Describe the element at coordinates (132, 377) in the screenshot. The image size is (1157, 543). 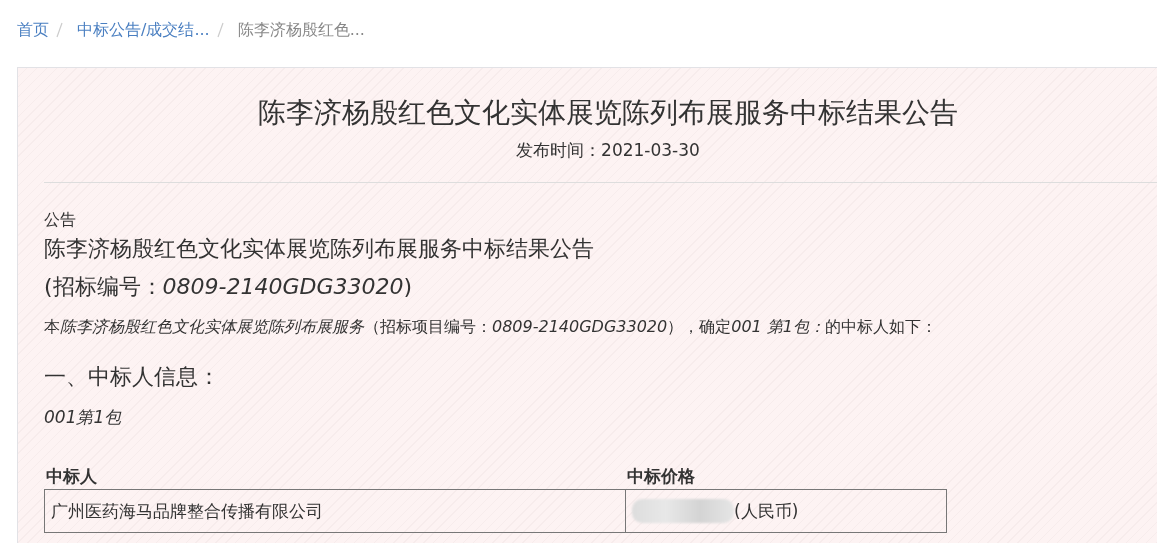
I see `section-title: 一、中标人信息：` at that location.